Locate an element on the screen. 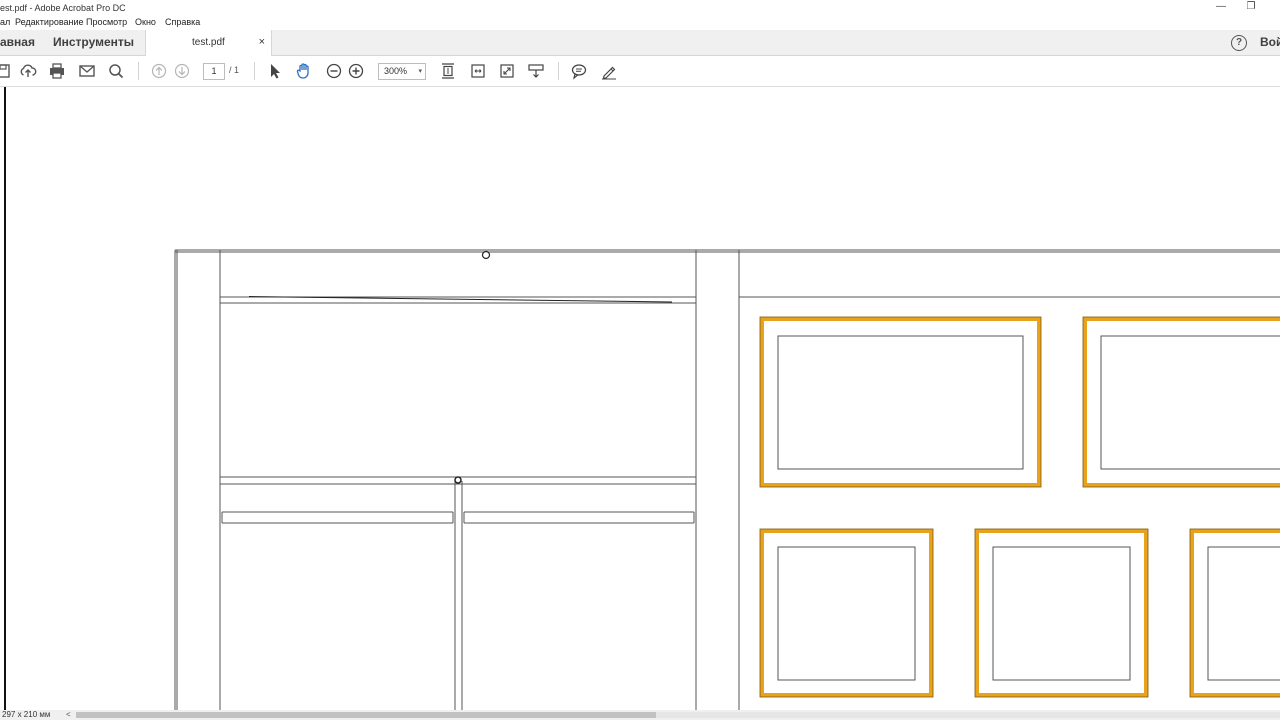  page-size-label: 297 x 210 мм is located at coordinates (26, 714).